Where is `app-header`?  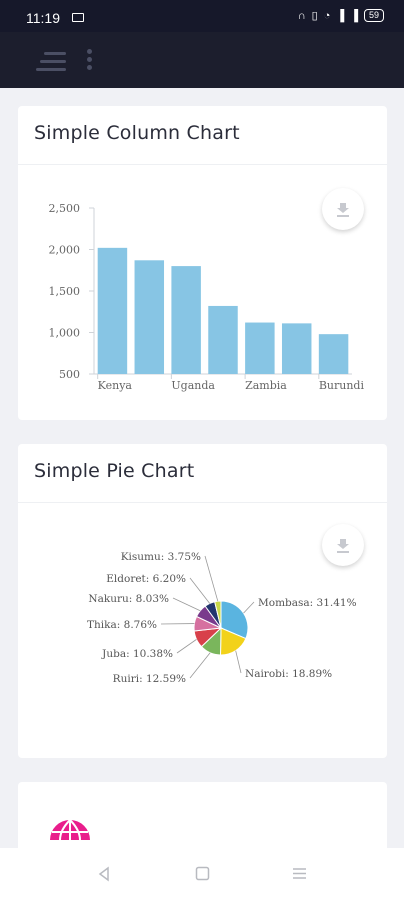 app-header is located at coordinates (202, 60).